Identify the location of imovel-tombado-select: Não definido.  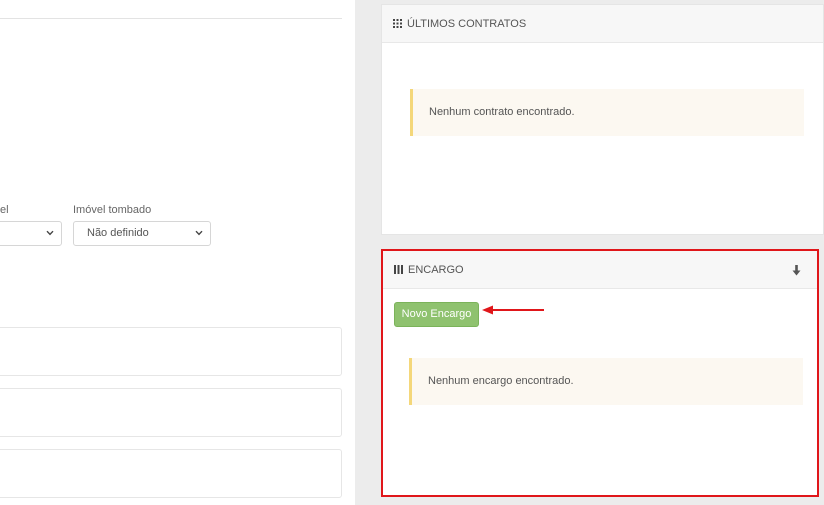
(142, 233).